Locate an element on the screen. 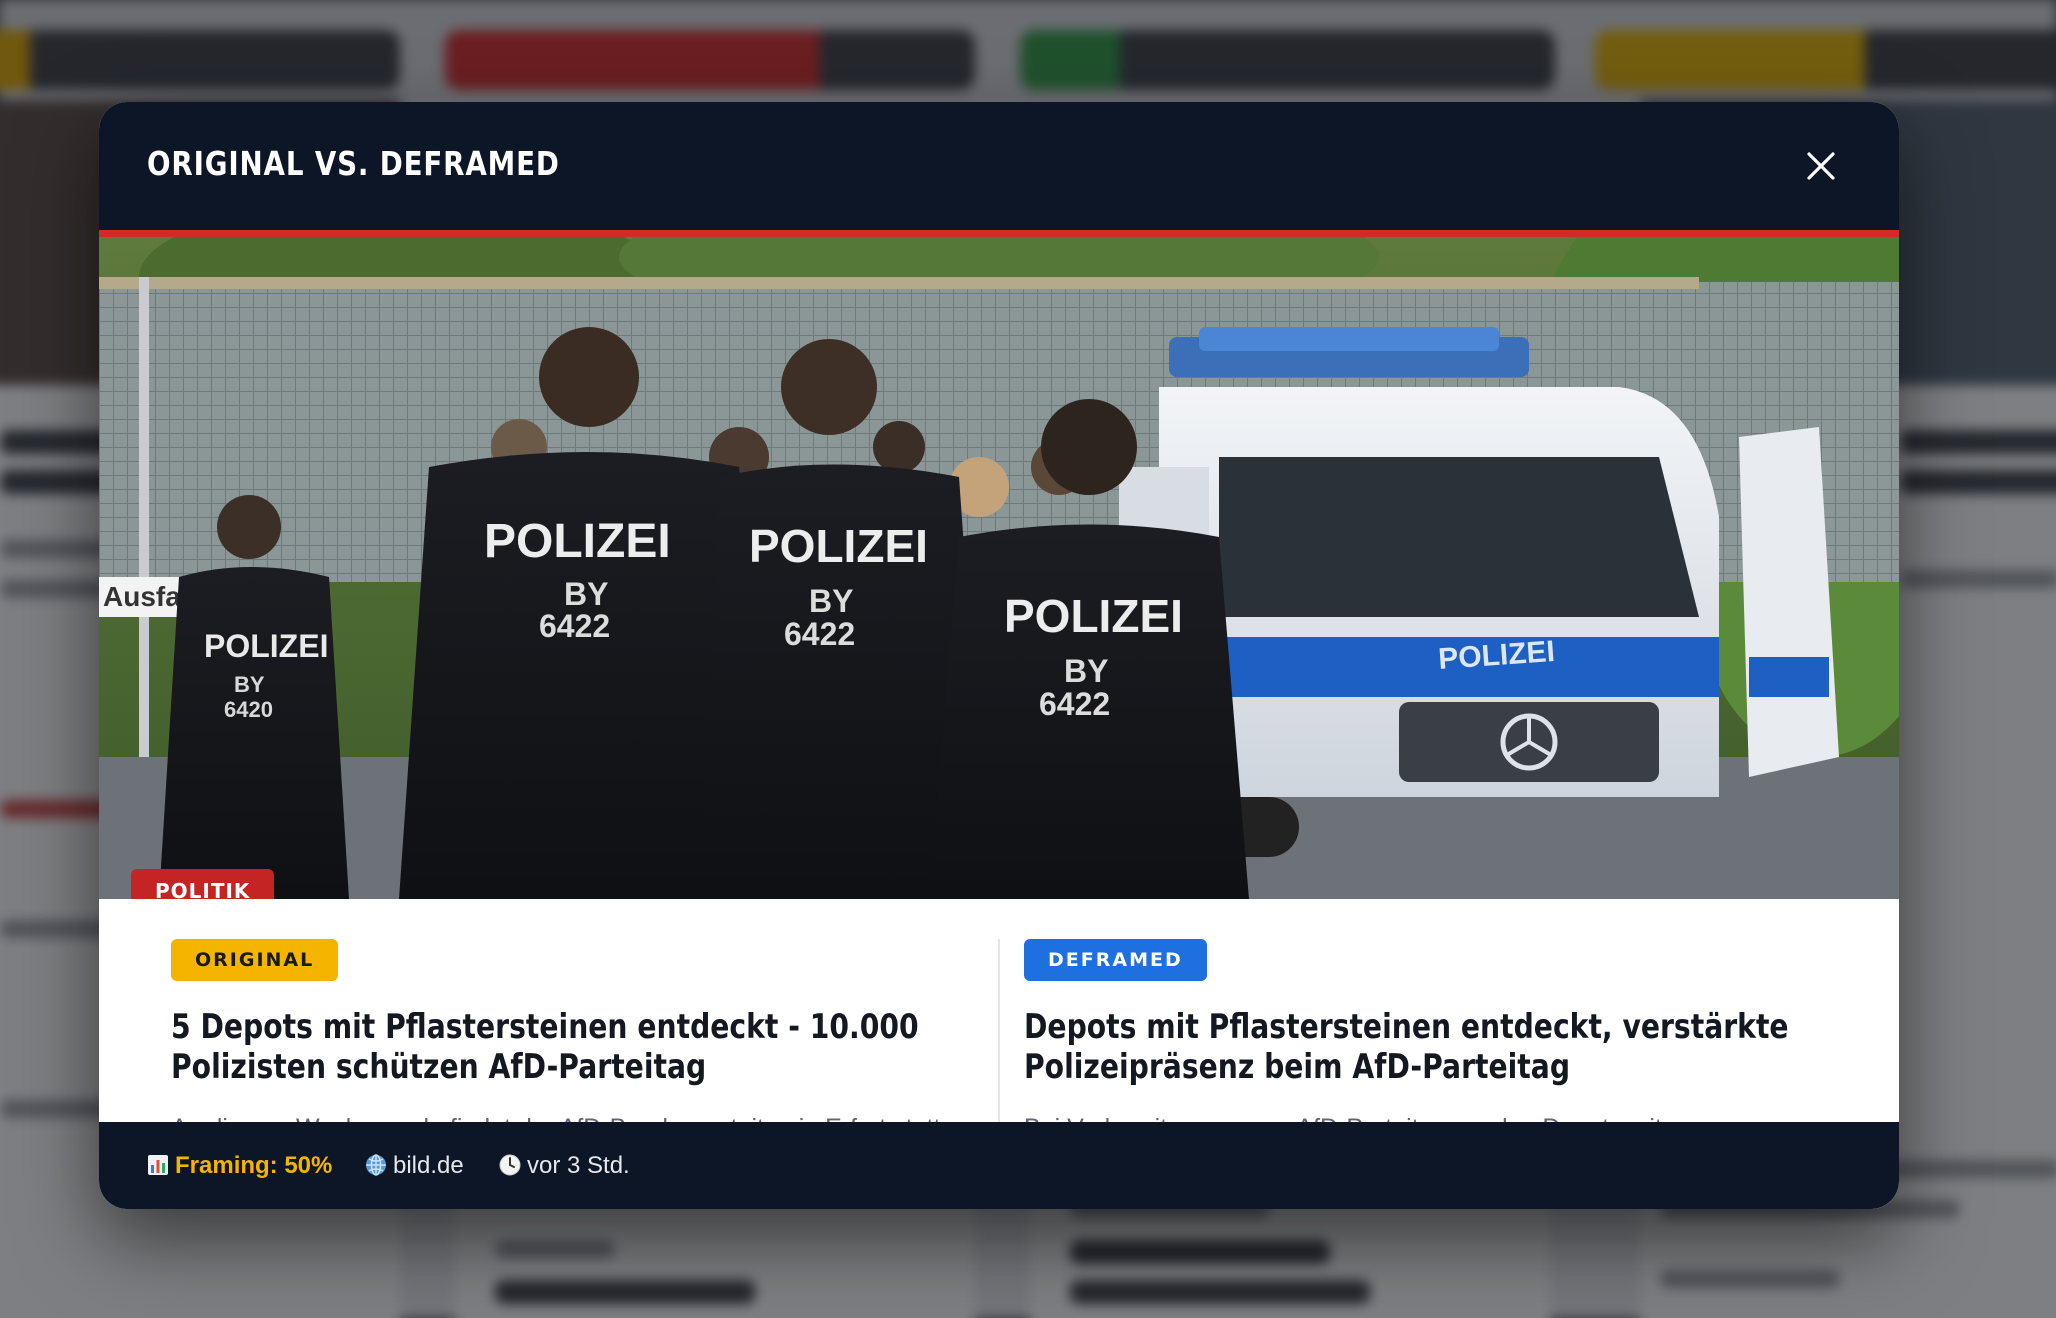 This screenshot has height=1318, width=2056. source-text: bild.de is located at coordinates (428, 1165).